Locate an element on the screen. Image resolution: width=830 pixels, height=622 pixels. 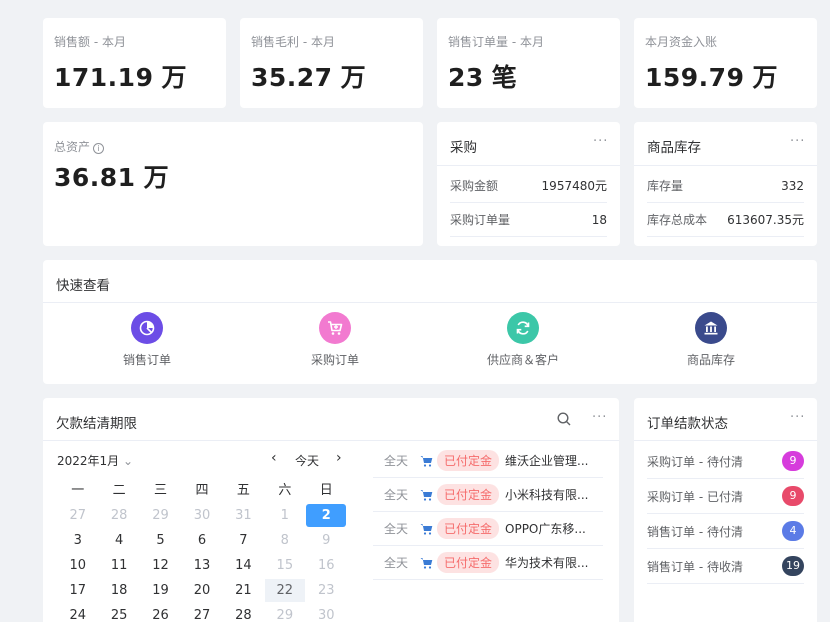
quick-item-suppliers-customers: 供应商＆客户 is located at coordinates (523, 340).